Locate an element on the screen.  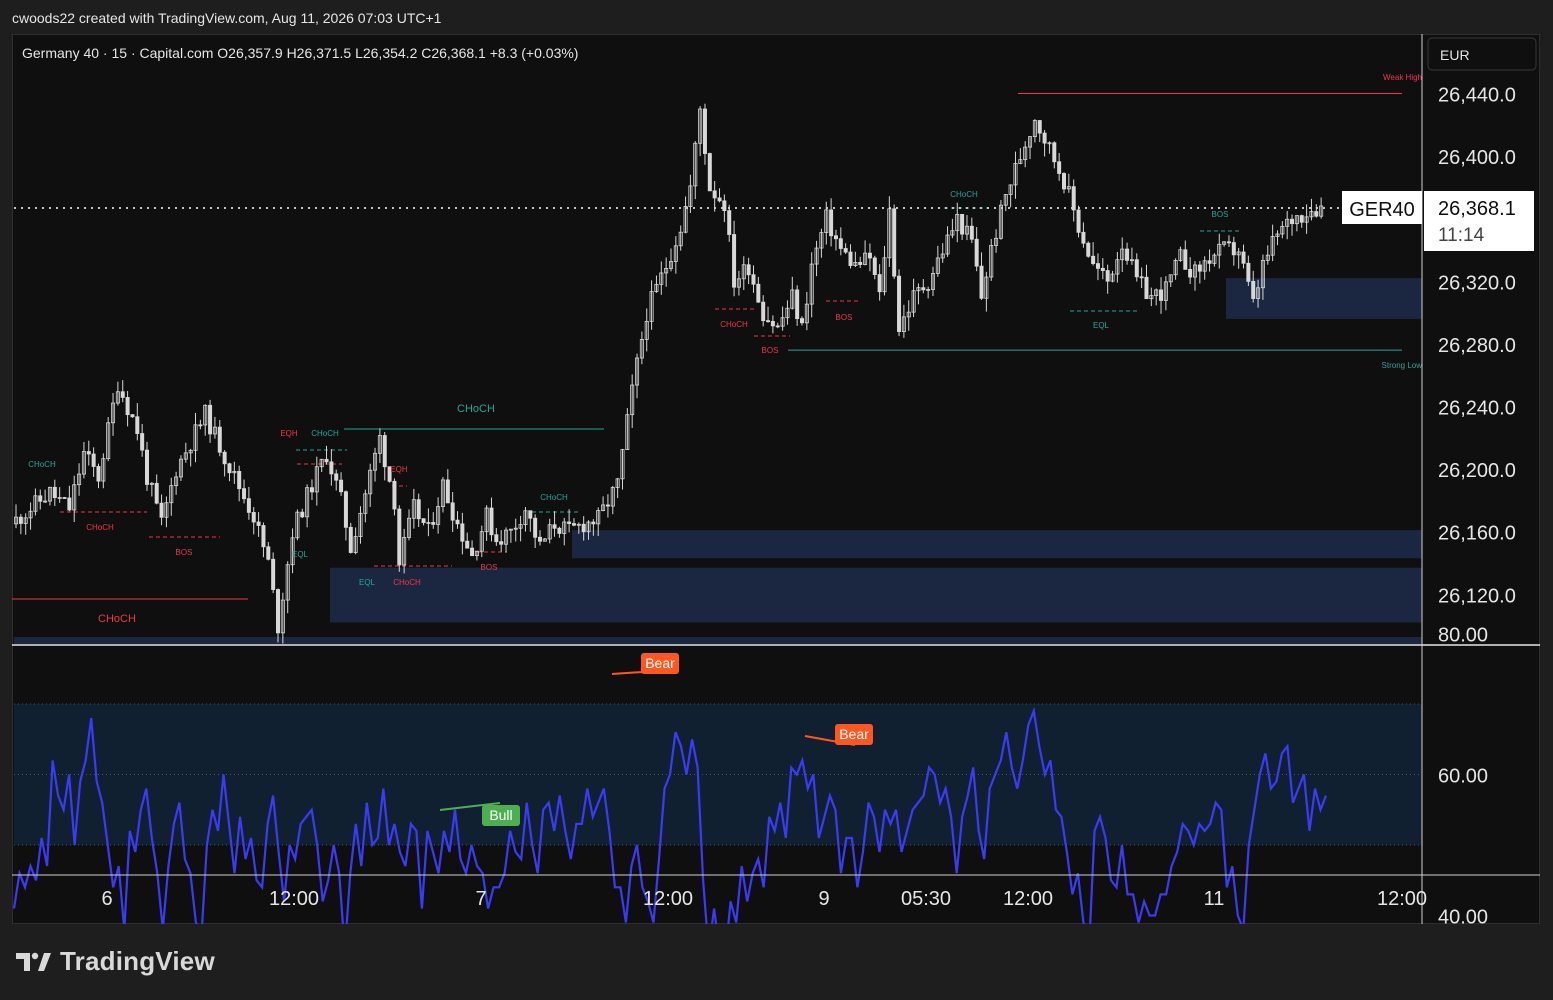
price-tick-label: 26,400.0 is located at coordinates (1477, 158).